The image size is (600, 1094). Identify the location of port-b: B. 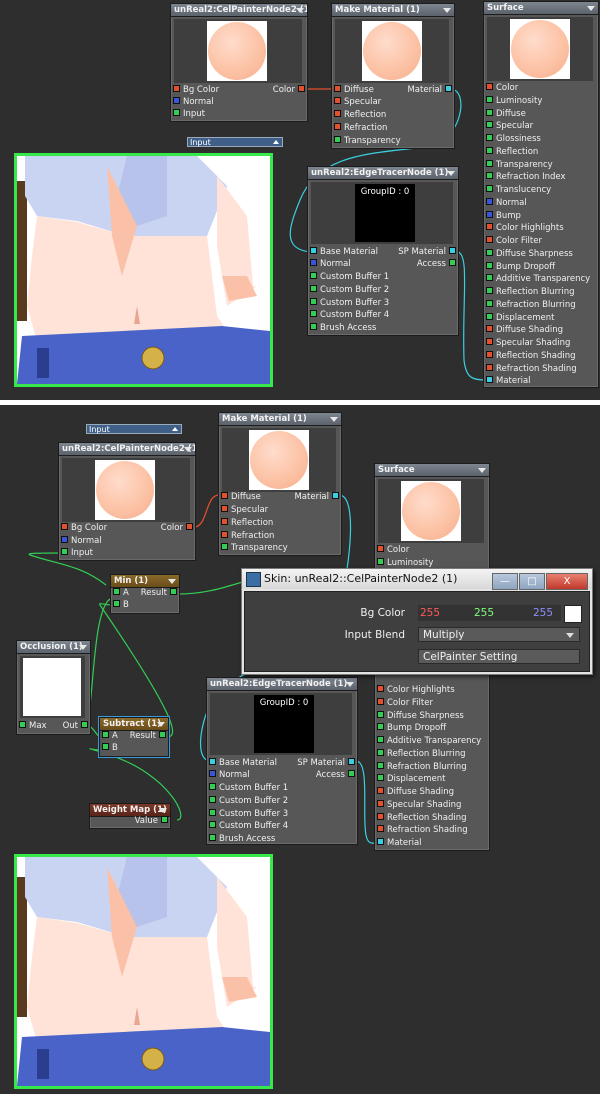
(120, 605).